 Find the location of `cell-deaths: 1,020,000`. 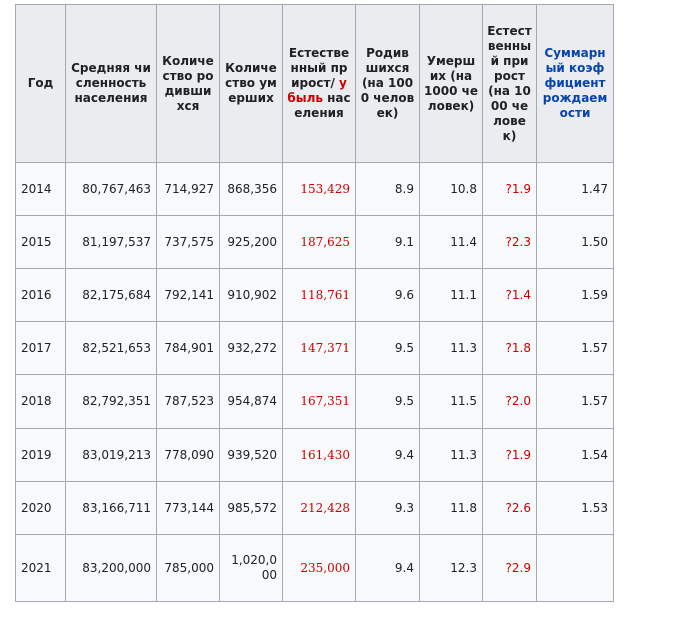

cell-deaths: 1,020,000 is located at coordinates (251, 568).